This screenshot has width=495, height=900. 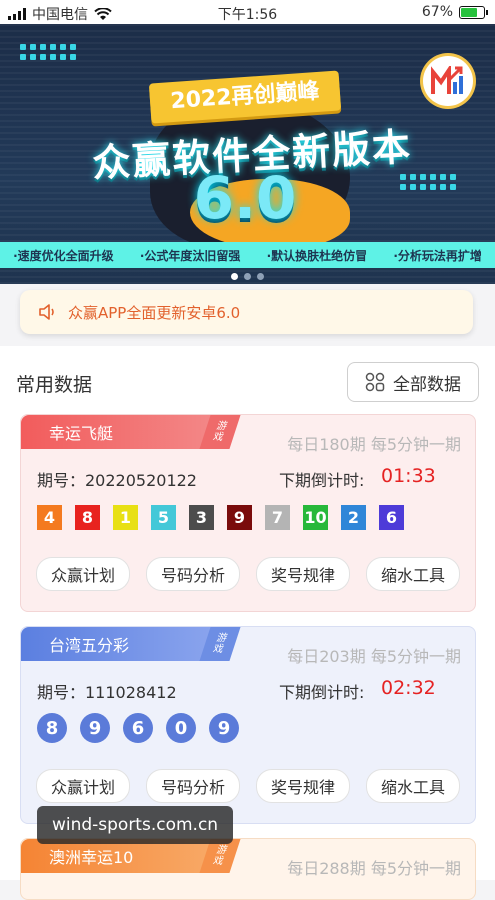 What do you see at coordinates (49, 517) in the screenshot?
I see `result-ball: 4` at bounding box center [49, 517].